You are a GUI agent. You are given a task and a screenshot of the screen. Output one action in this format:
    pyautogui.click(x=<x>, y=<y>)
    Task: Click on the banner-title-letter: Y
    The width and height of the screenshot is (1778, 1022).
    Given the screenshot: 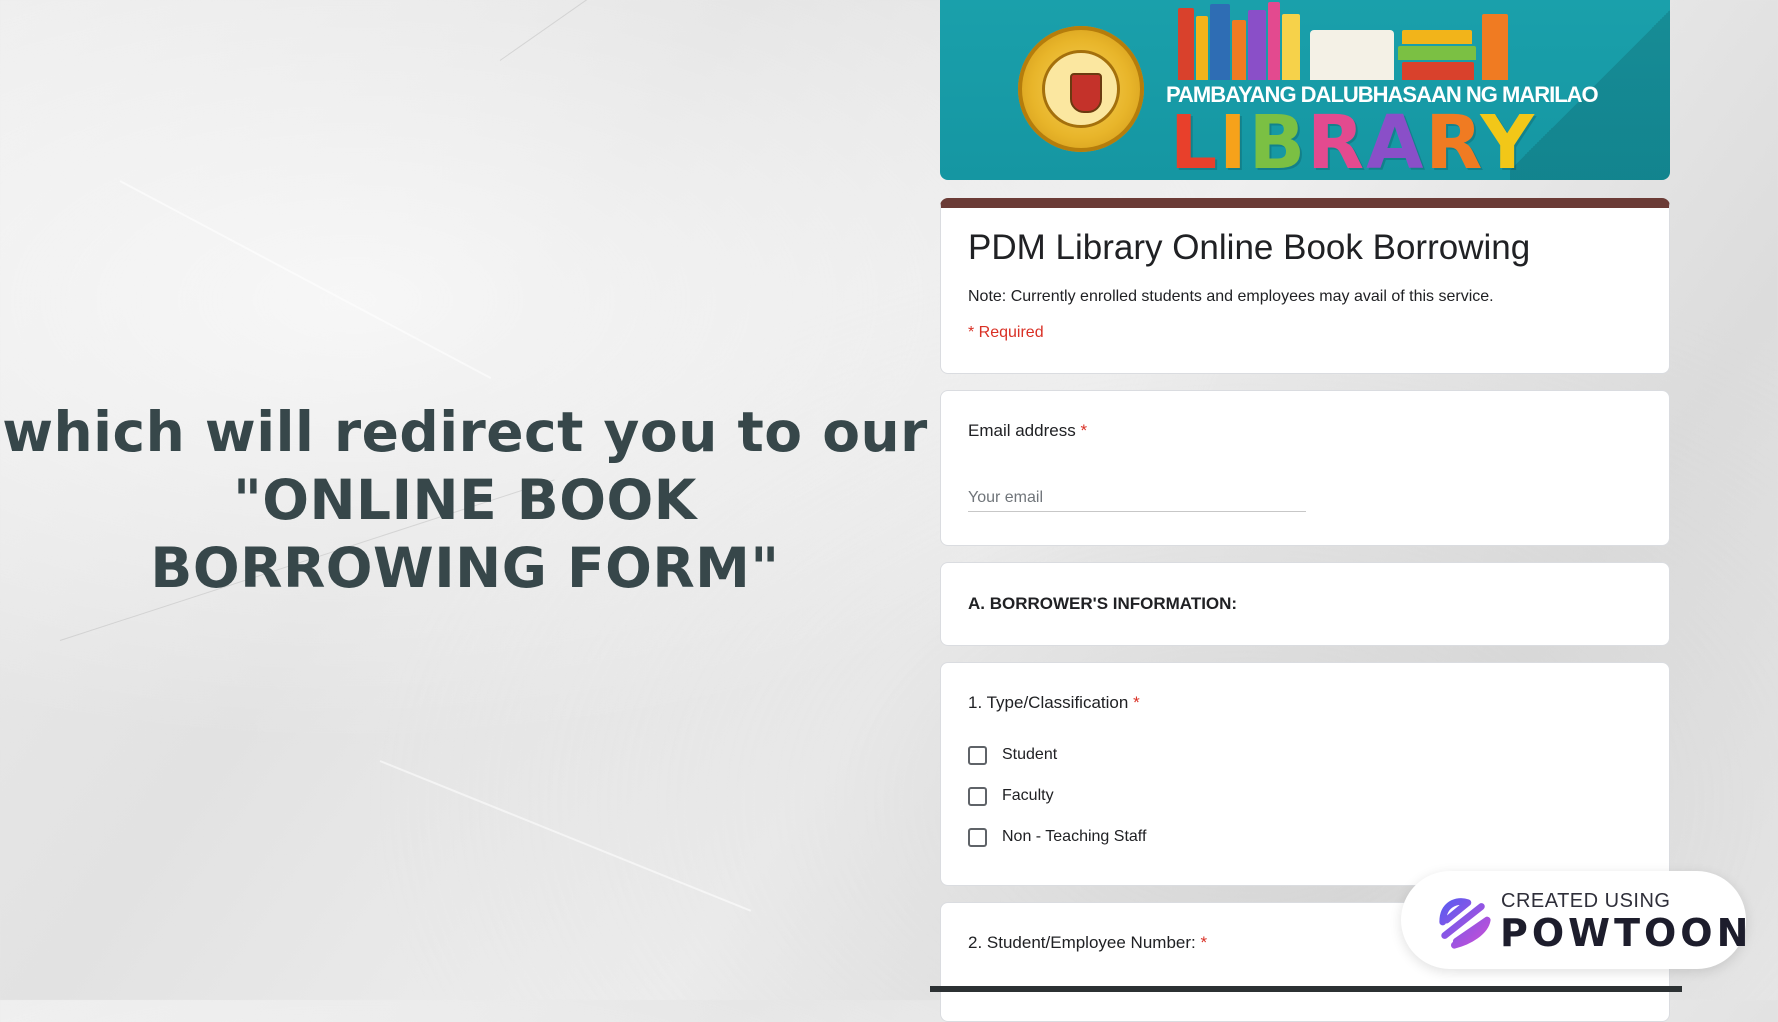 What is the action you would take?
    pyautogui.click(x=1508, y=140)
    